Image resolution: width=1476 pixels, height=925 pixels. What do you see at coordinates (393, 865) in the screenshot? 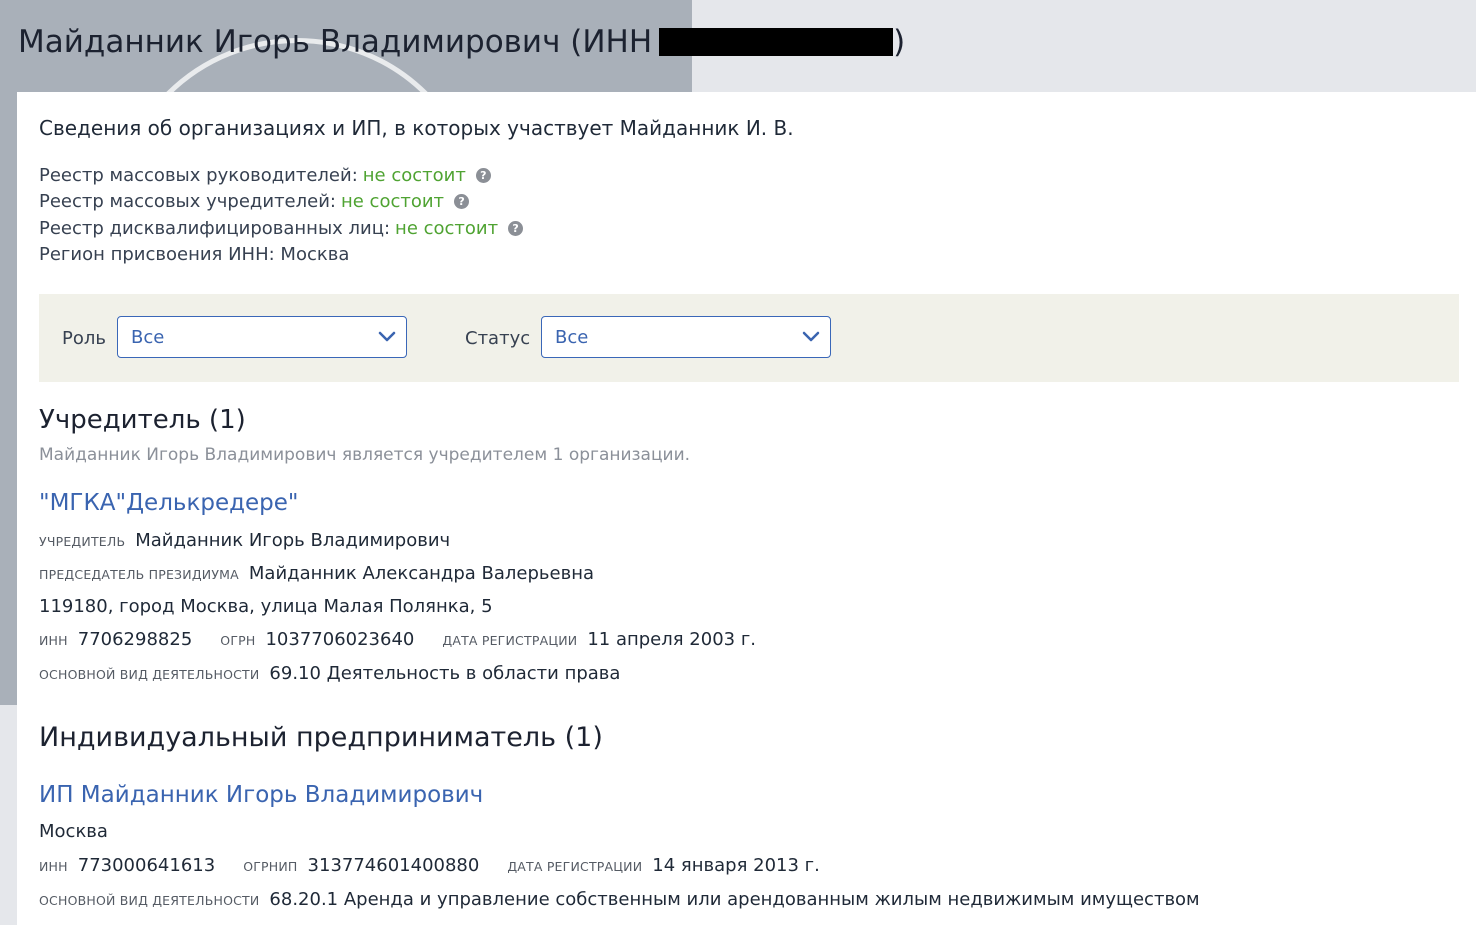
I see `ip-ogrnip-value: 313774601400880` at bounding box center [393, 865].